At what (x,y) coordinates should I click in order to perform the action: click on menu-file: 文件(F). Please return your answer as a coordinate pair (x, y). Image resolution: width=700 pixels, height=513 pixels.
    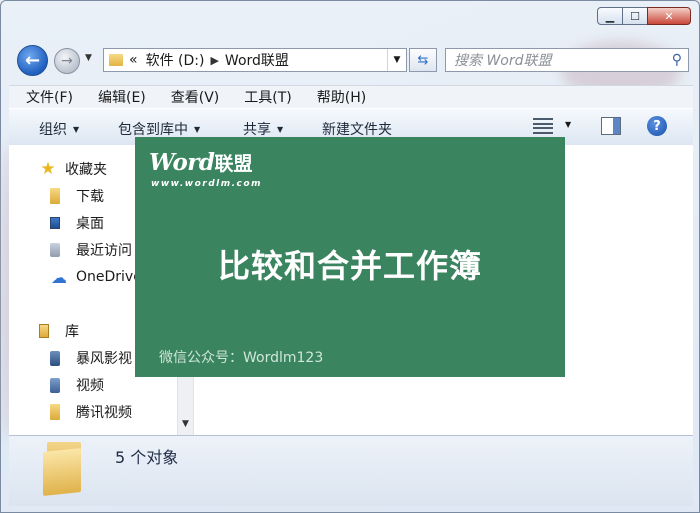
    Looking at the image, I should click on (49, 97).